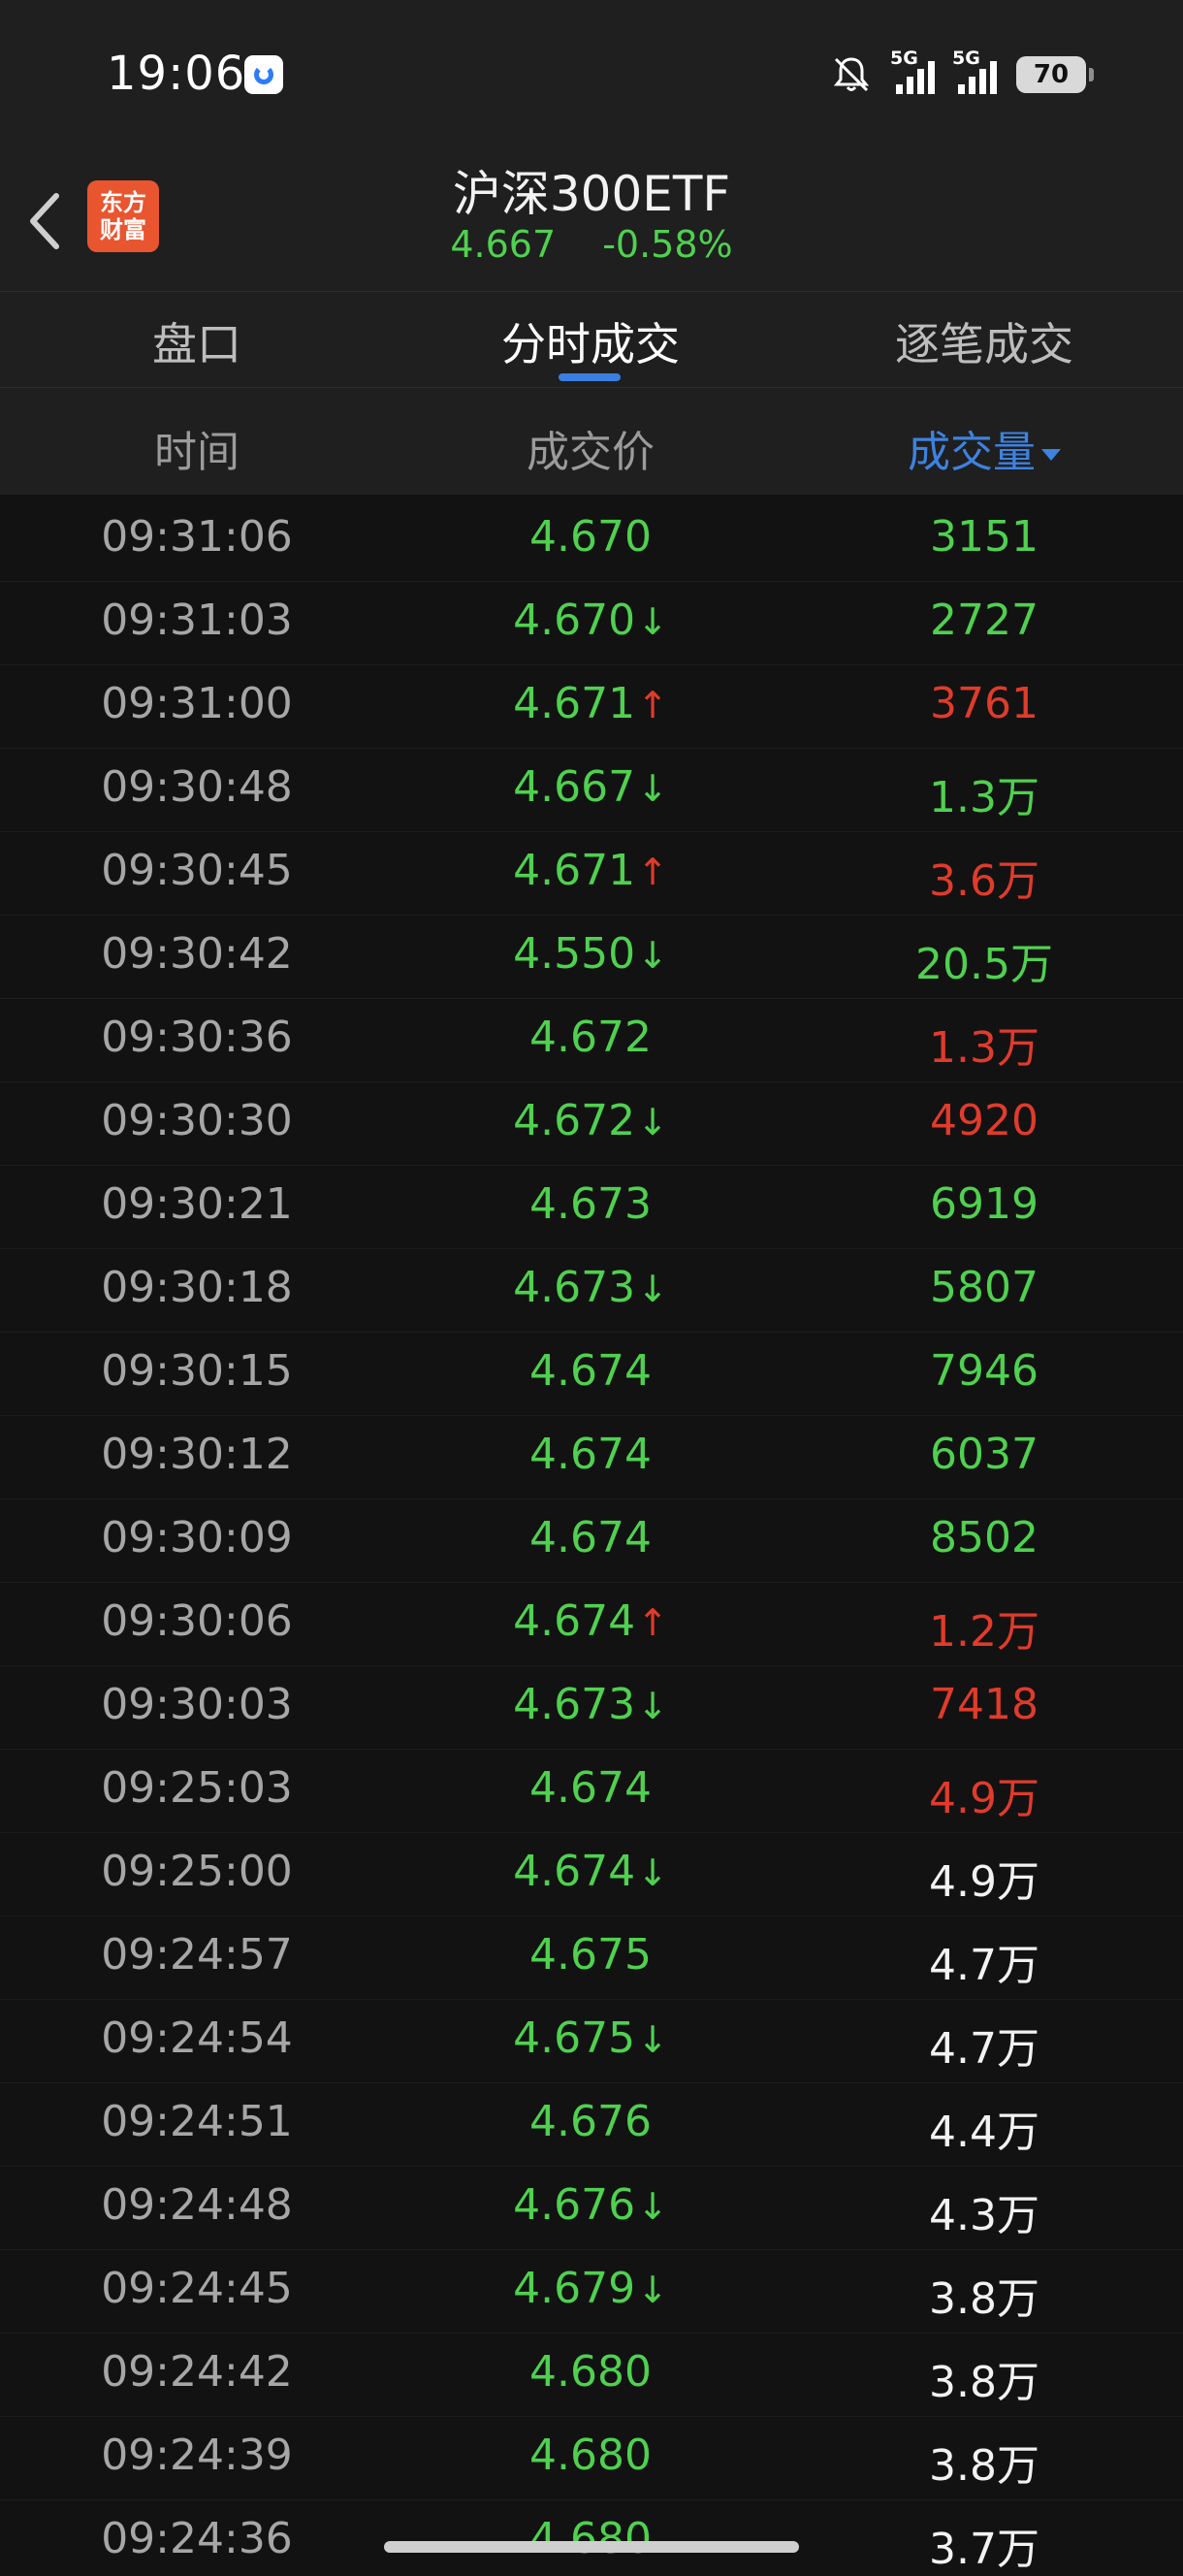 The image size is (1183, 2576). What do you see at coordinates (591, 1624) in the screenshot?
I see `table-row: 09:30:06 4.674↑ 1.2万` at bounding box center [591, 1624].